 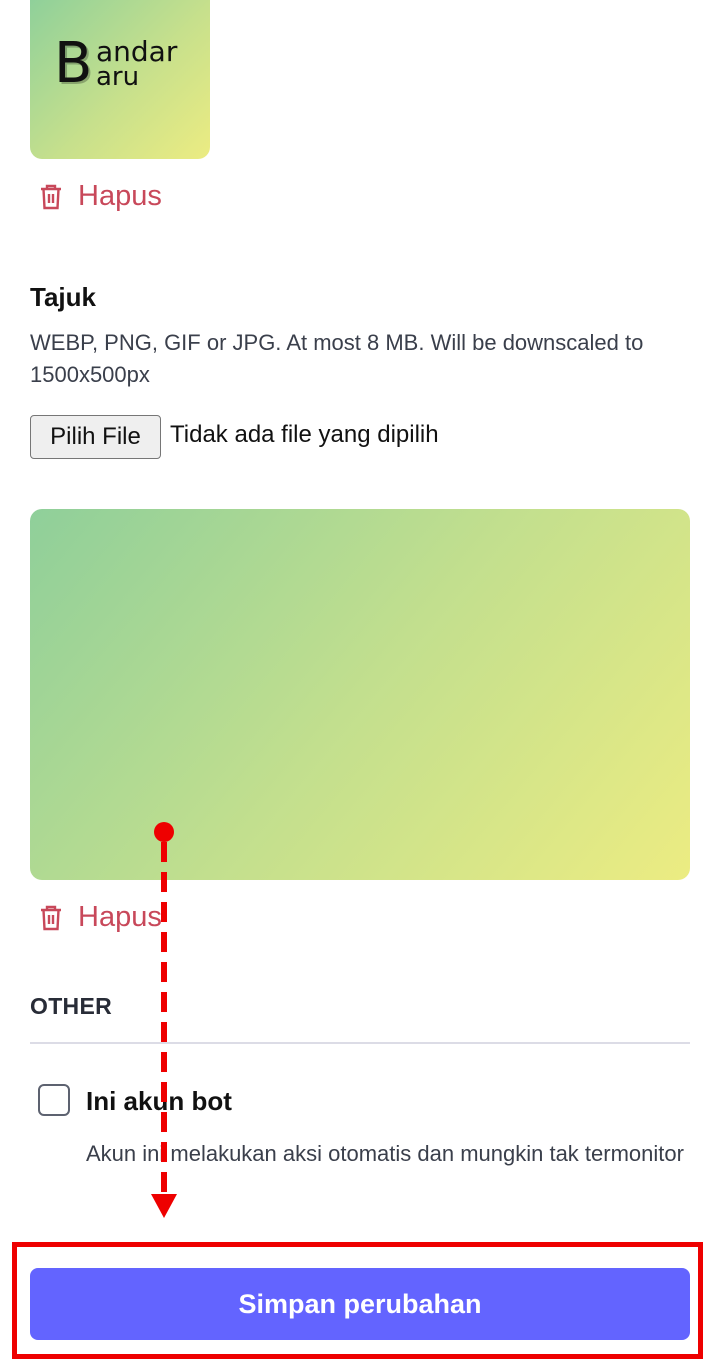 I want to click on annotation-highlight-box, so click(x=357, y=1300).